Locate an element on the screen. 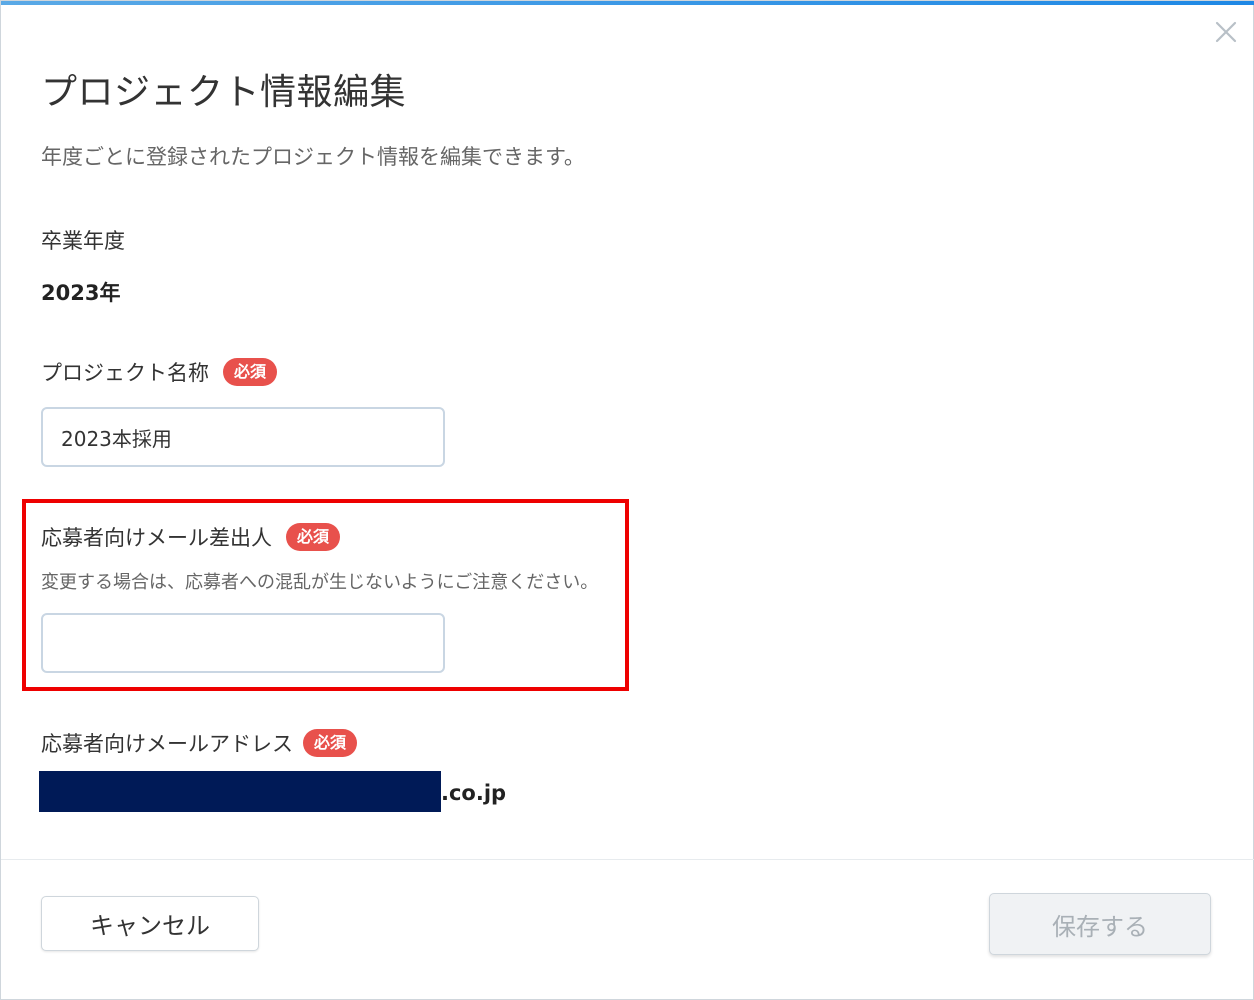  email-domain-suffix: .co.jp is located at coordinates (474, 793).